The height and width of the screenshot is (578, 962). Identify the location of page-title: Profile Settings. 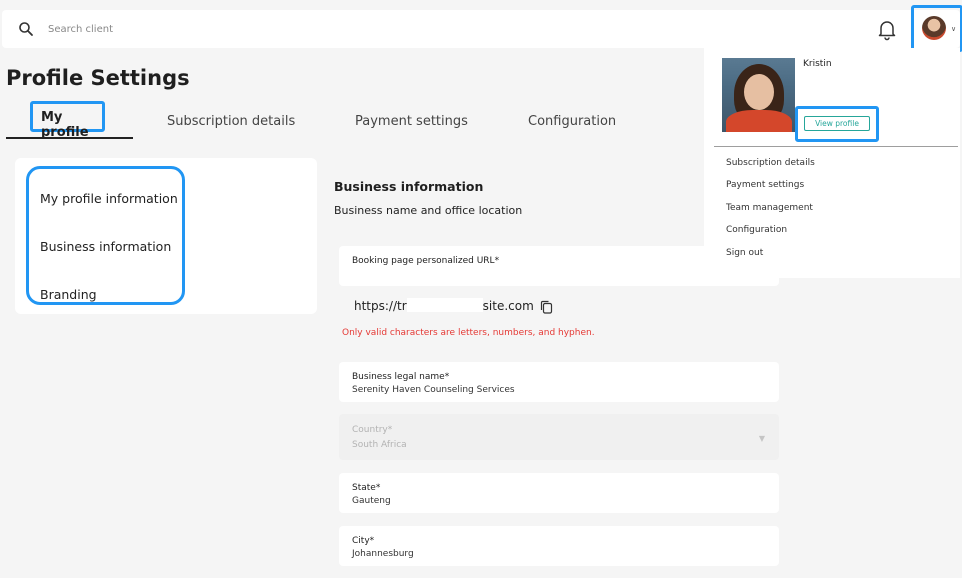
(98, 78).